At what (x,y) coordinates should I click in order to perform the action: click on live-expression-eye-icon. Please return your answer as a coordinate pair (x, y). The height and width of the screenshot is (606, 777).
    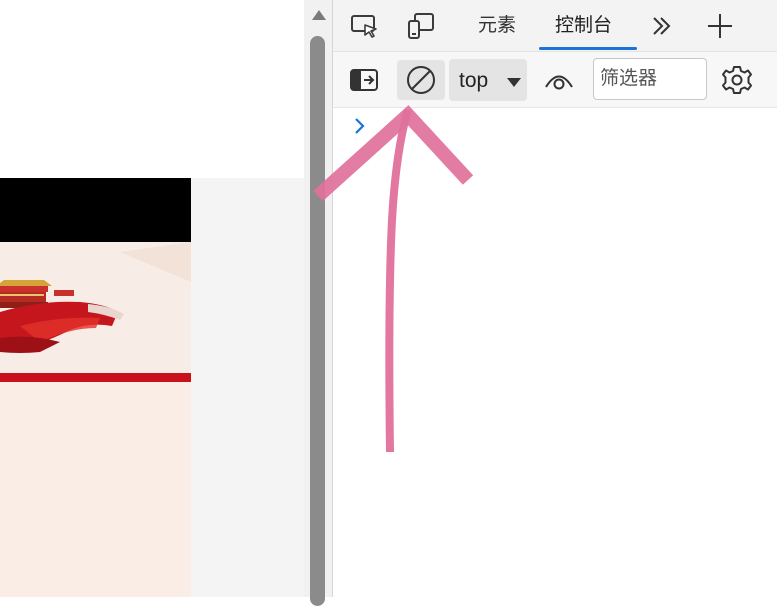
    Looking at the image, I should click on (559, 82).